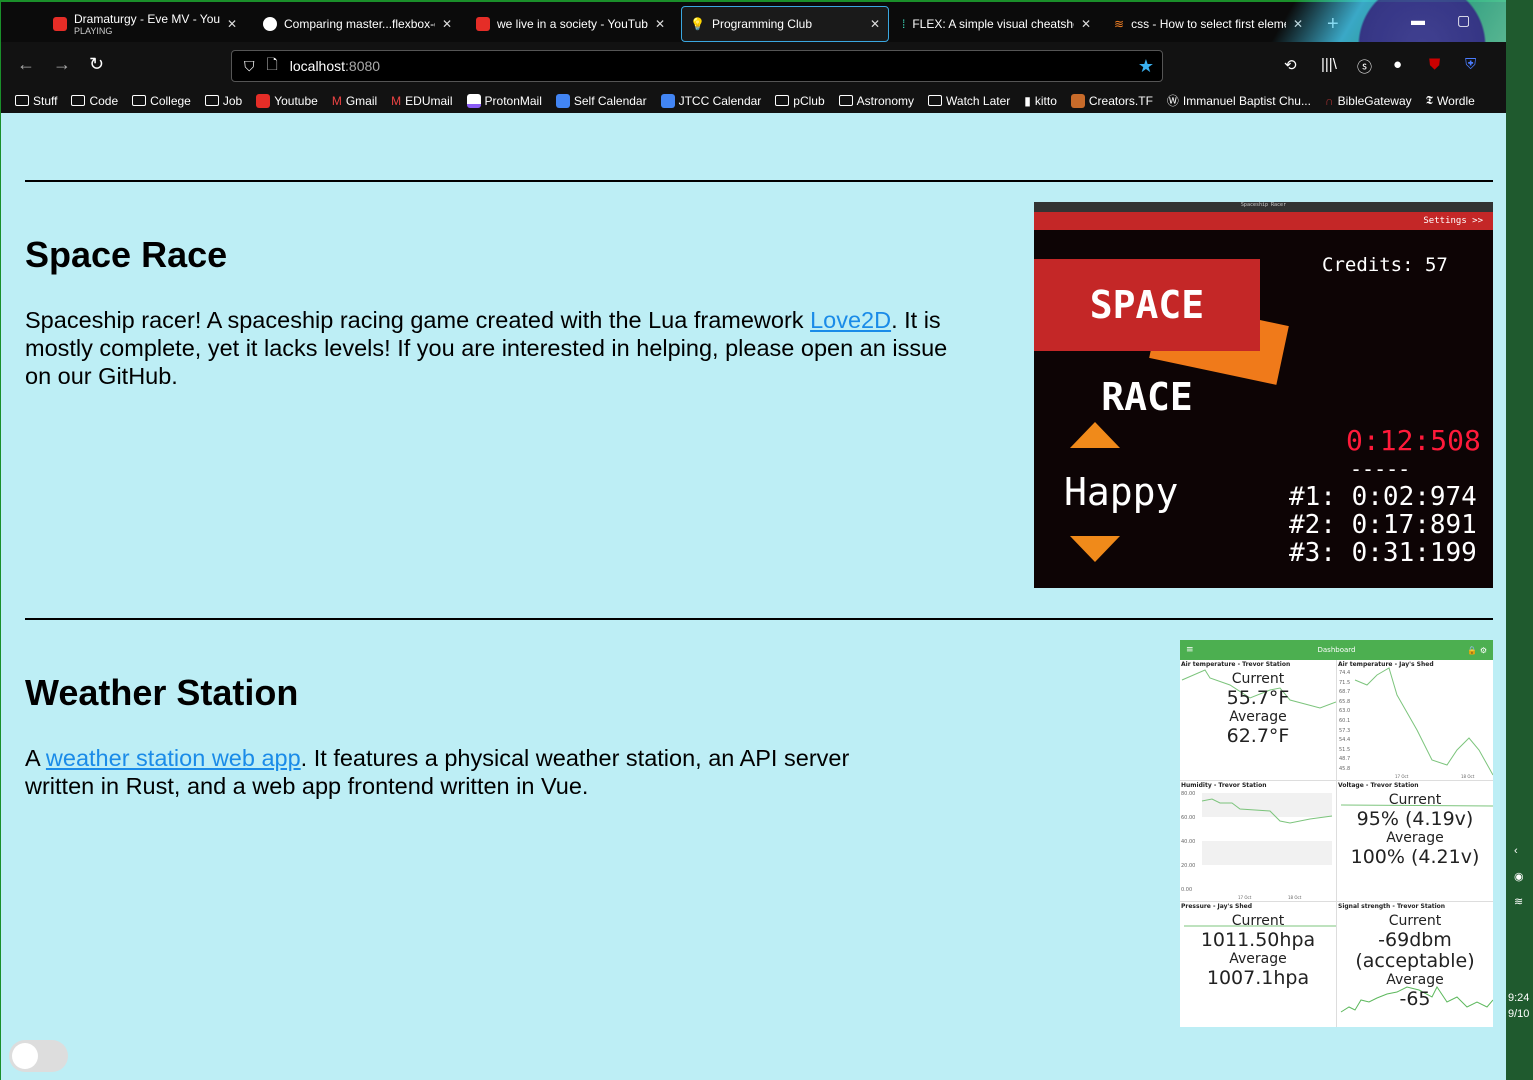  I want to click on bookmark-college: College, so click(161, 101).